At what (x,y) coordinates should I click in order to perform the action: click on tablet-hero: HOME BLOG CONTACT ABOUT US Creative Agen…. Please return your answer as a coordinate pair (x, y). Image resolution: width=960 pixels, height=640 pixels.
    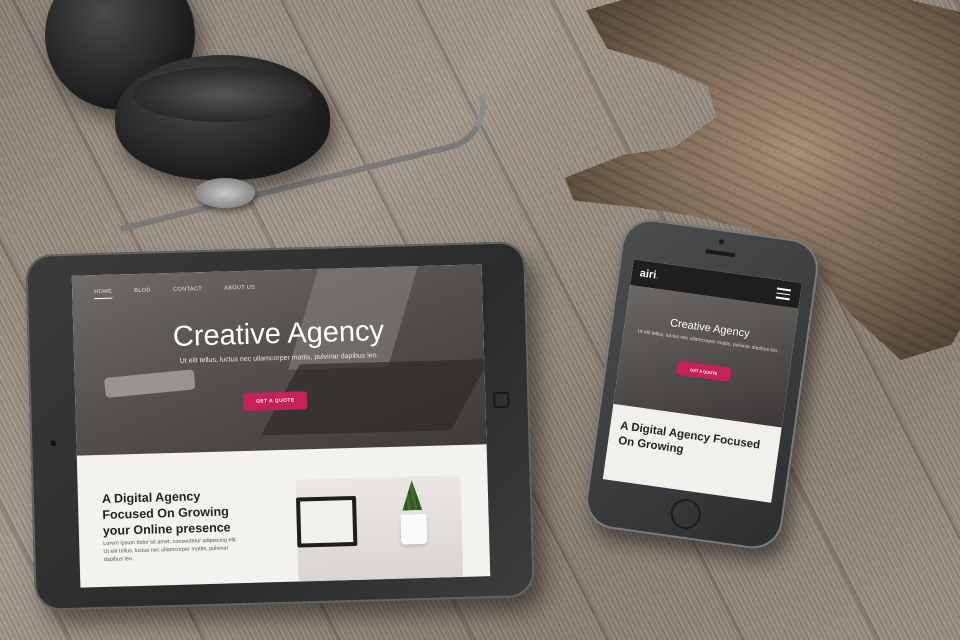
    Looking at the image, I should click on (280, 360).